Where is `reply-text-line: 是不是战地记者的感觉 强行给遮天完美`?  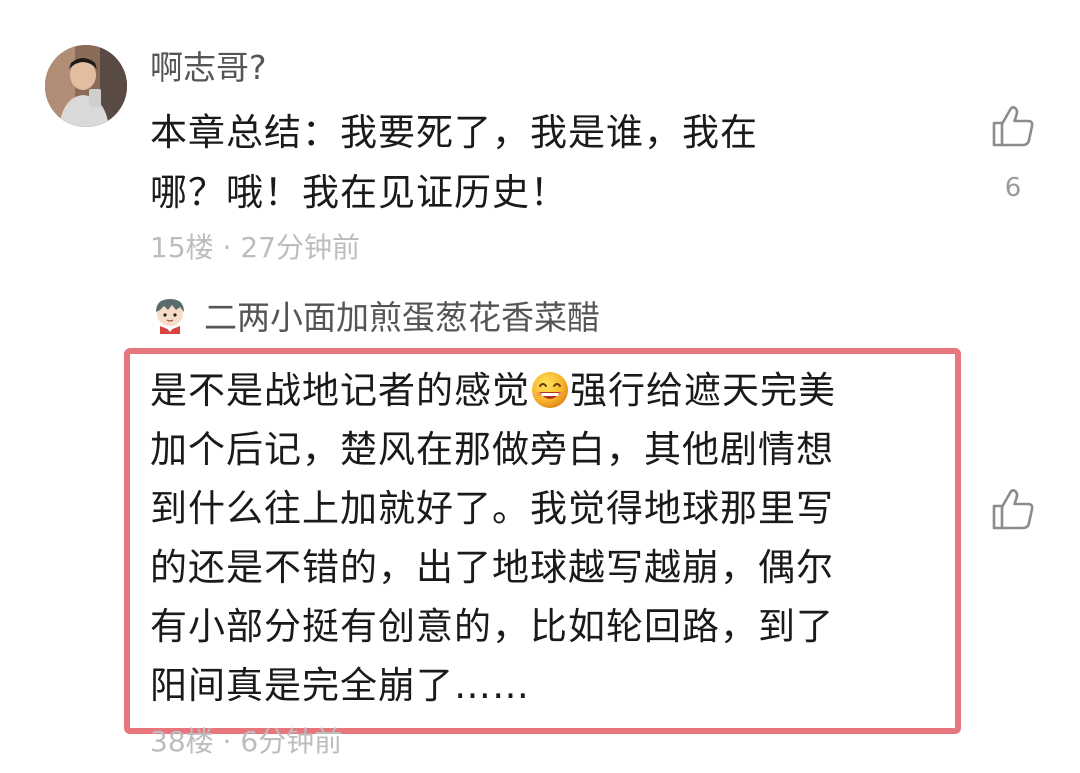
reply-text-line: 是不是战地记者的感觉 强行给遮天完美 is located at coordinates (545, 390).